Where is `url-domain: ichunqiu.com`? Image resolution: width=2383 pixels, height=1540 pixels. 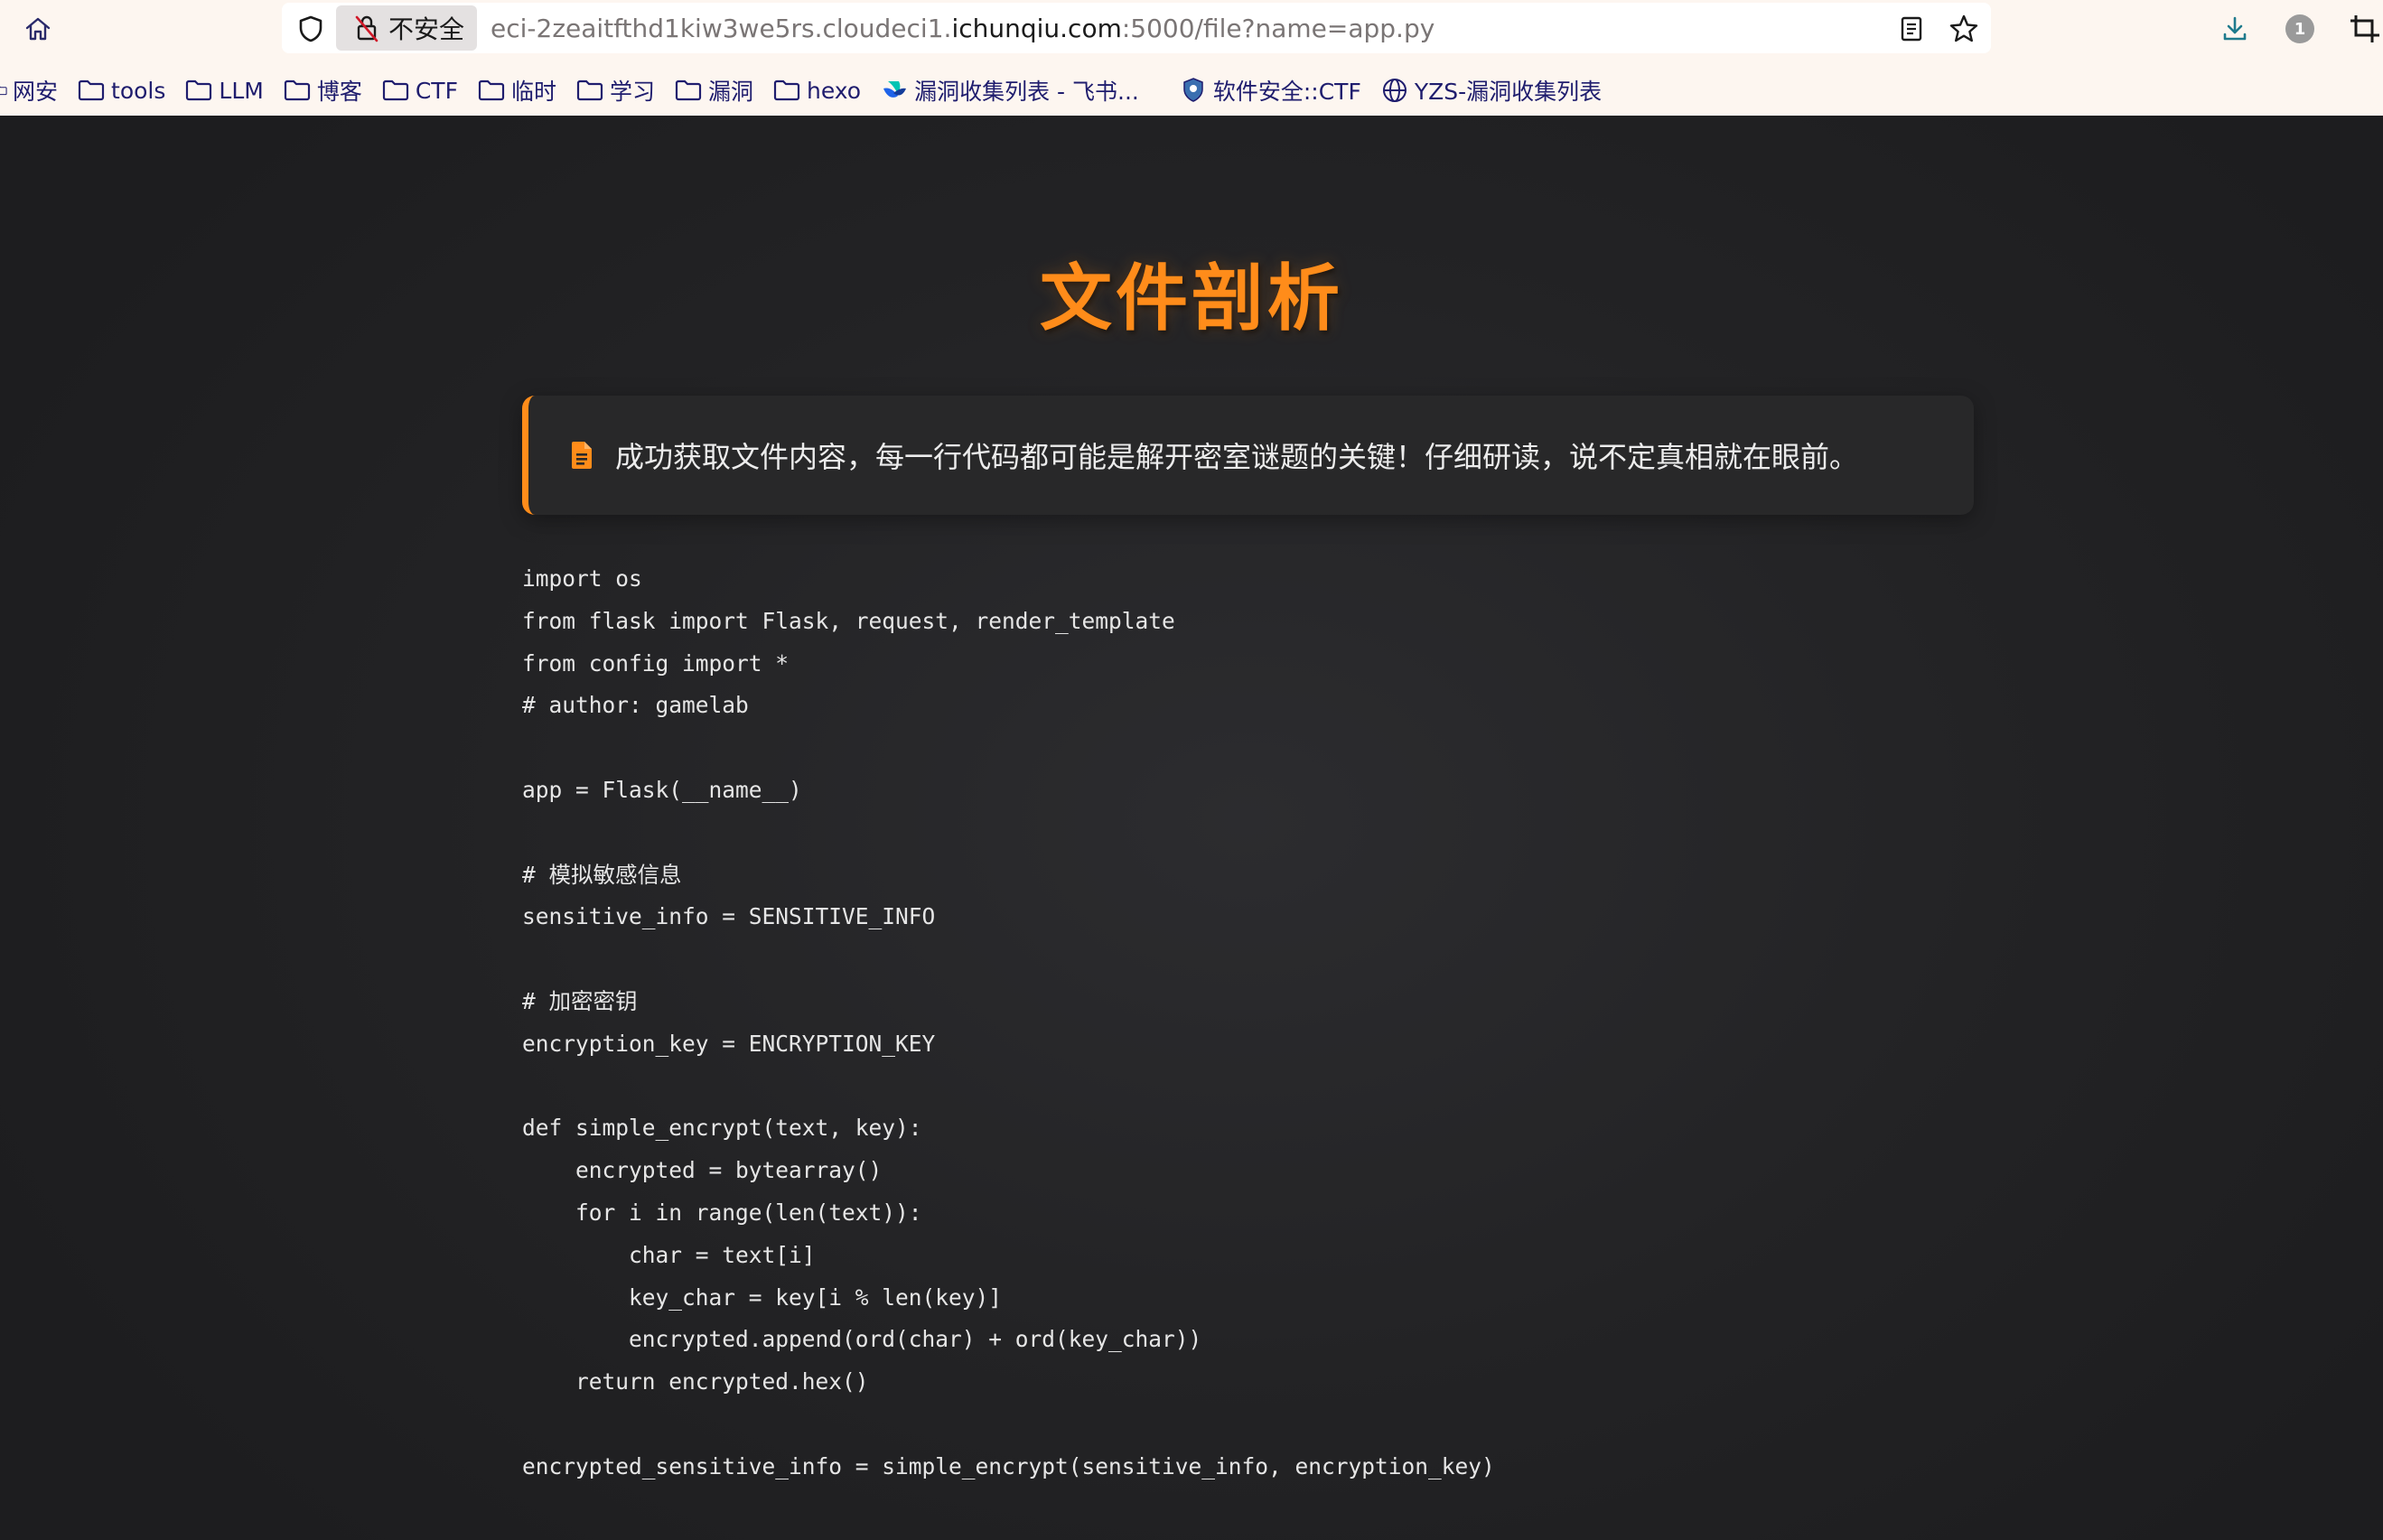 url-domain: ichunqiu.com is located at coordinates (1036, 28).